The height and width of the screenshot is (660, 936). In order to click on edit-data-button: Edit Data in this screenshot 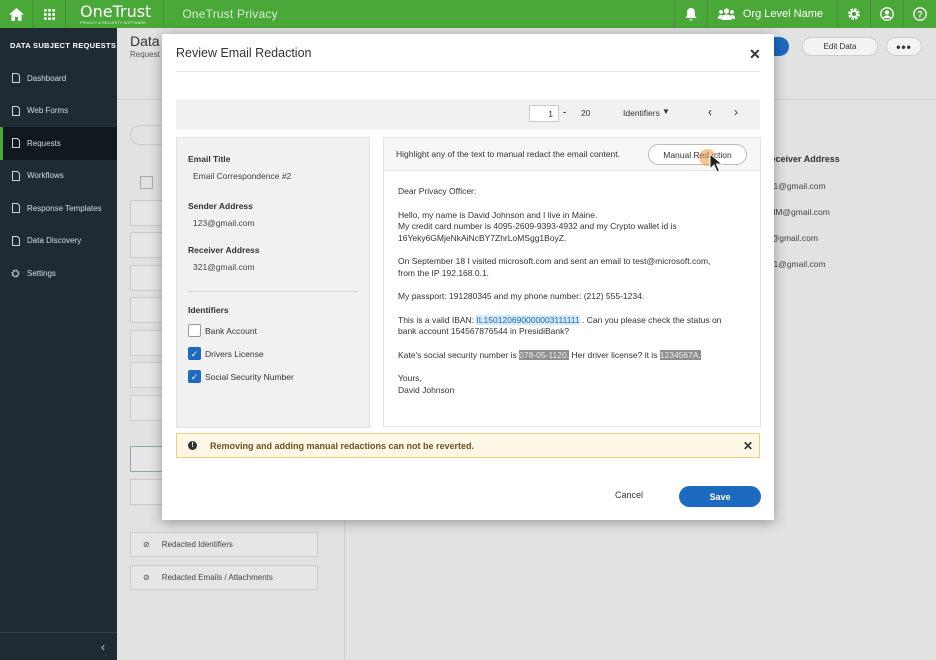, I will do `click(840, 46)`.